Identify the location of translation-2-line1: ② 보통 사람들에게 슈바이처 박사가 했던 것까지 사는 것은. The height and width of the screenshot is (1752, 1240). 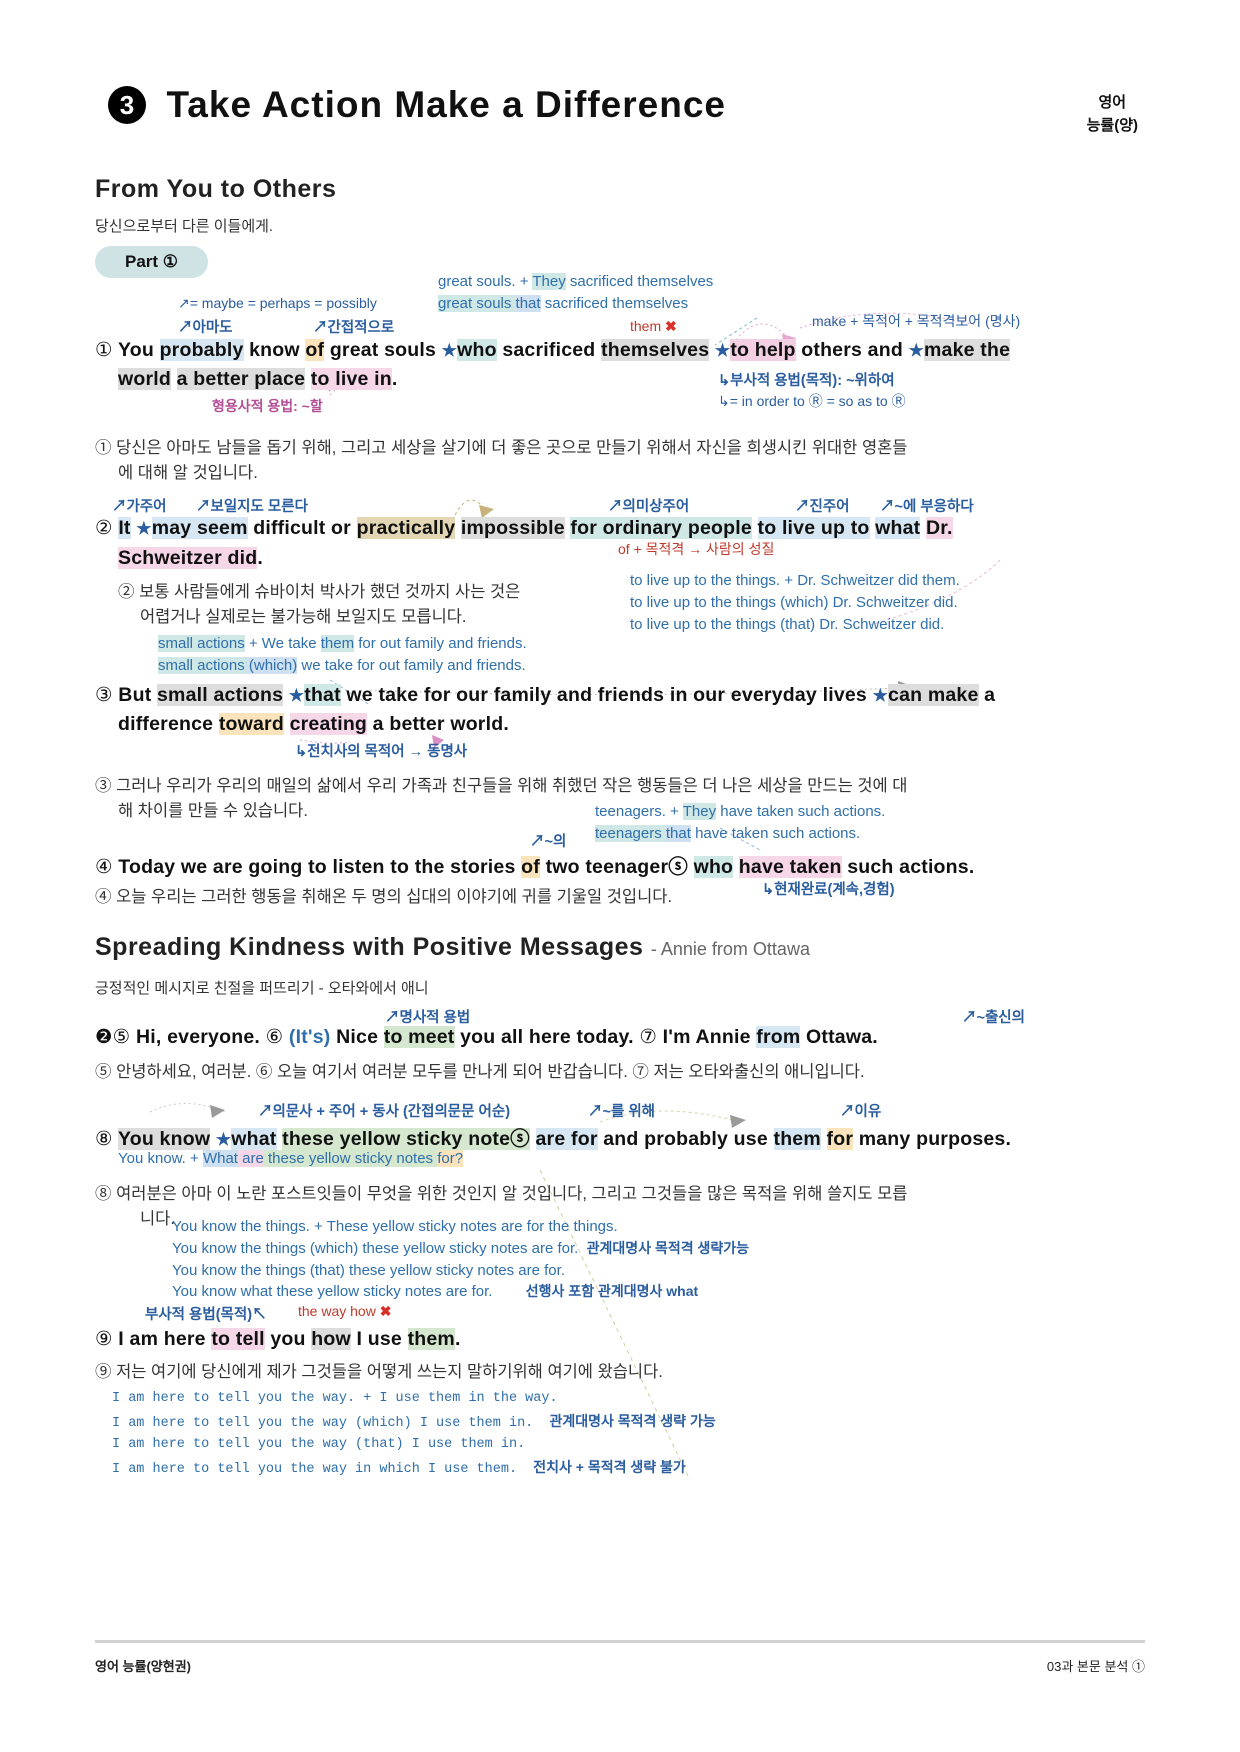
(319, 592).